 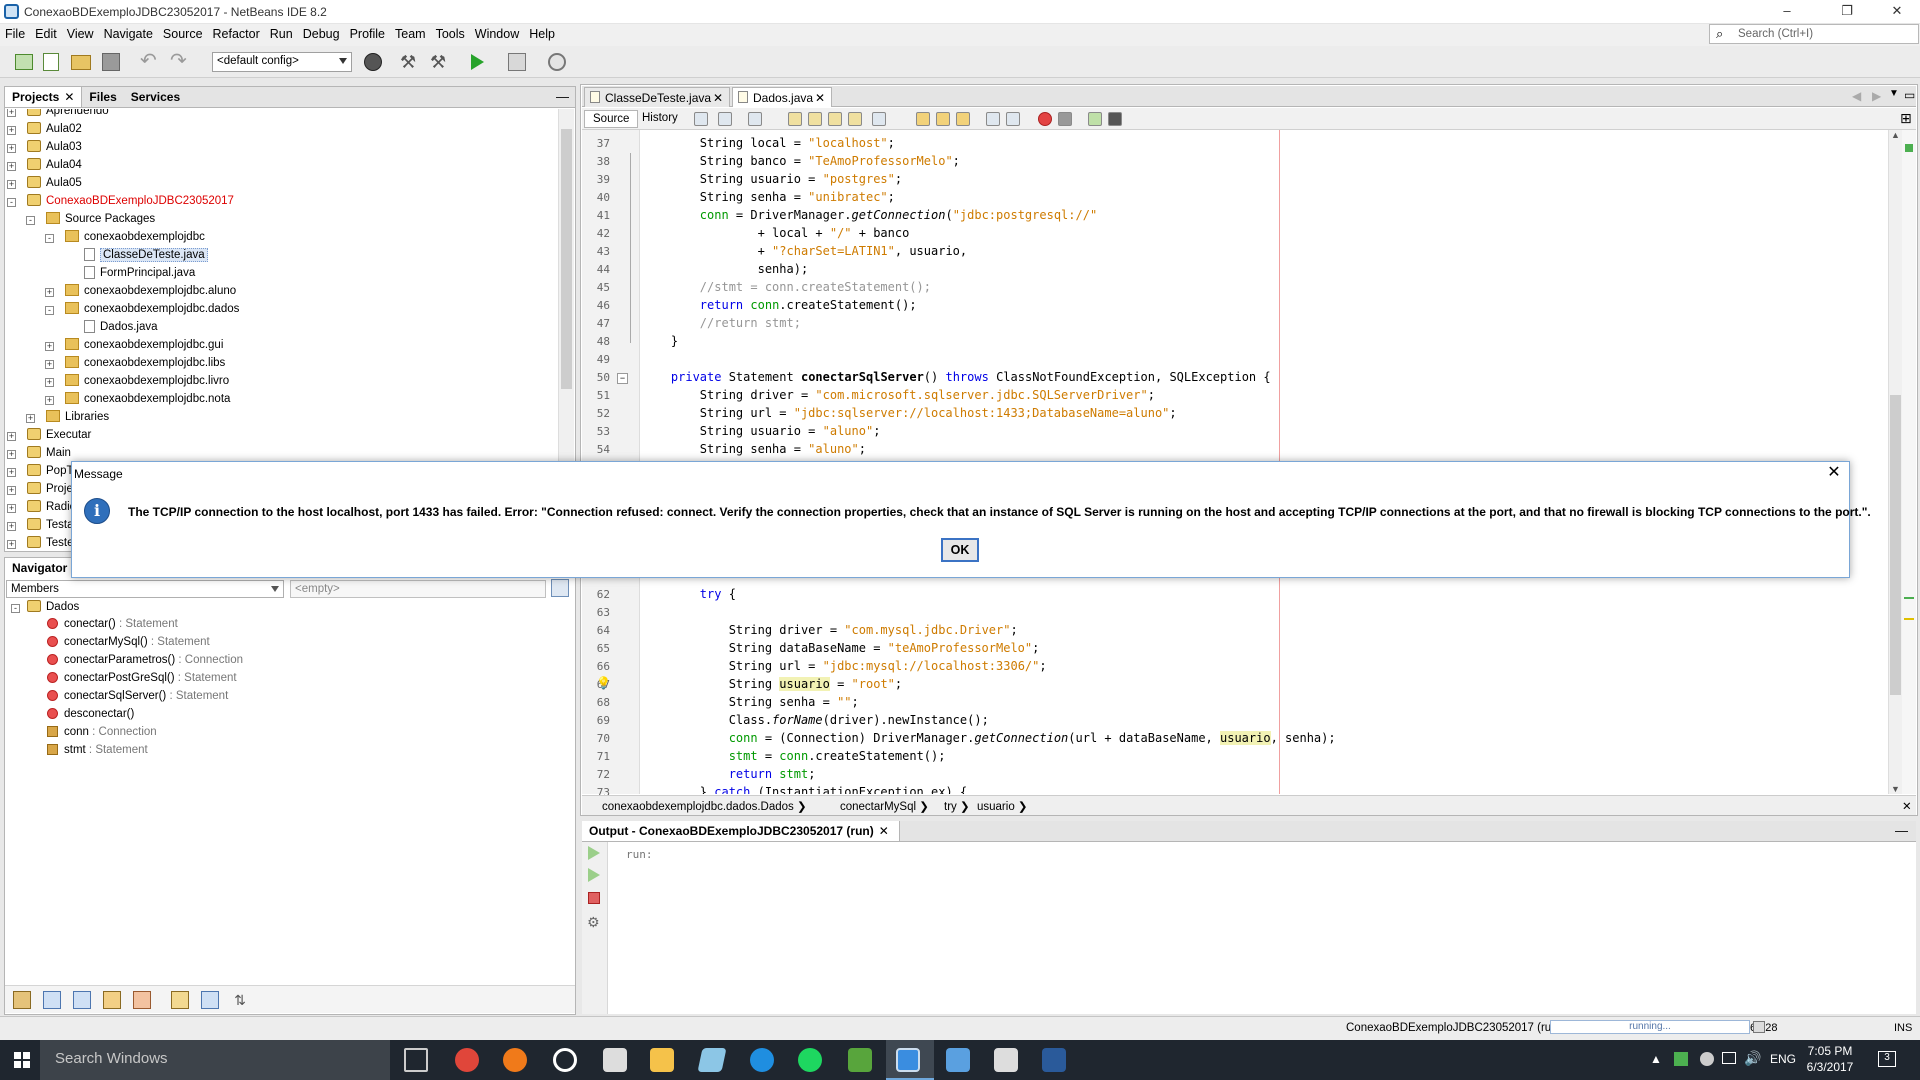 What do you see at coordinates (51, 62) in the screenshot?
I see `new-file-icon` at bounding box center [51, 62].